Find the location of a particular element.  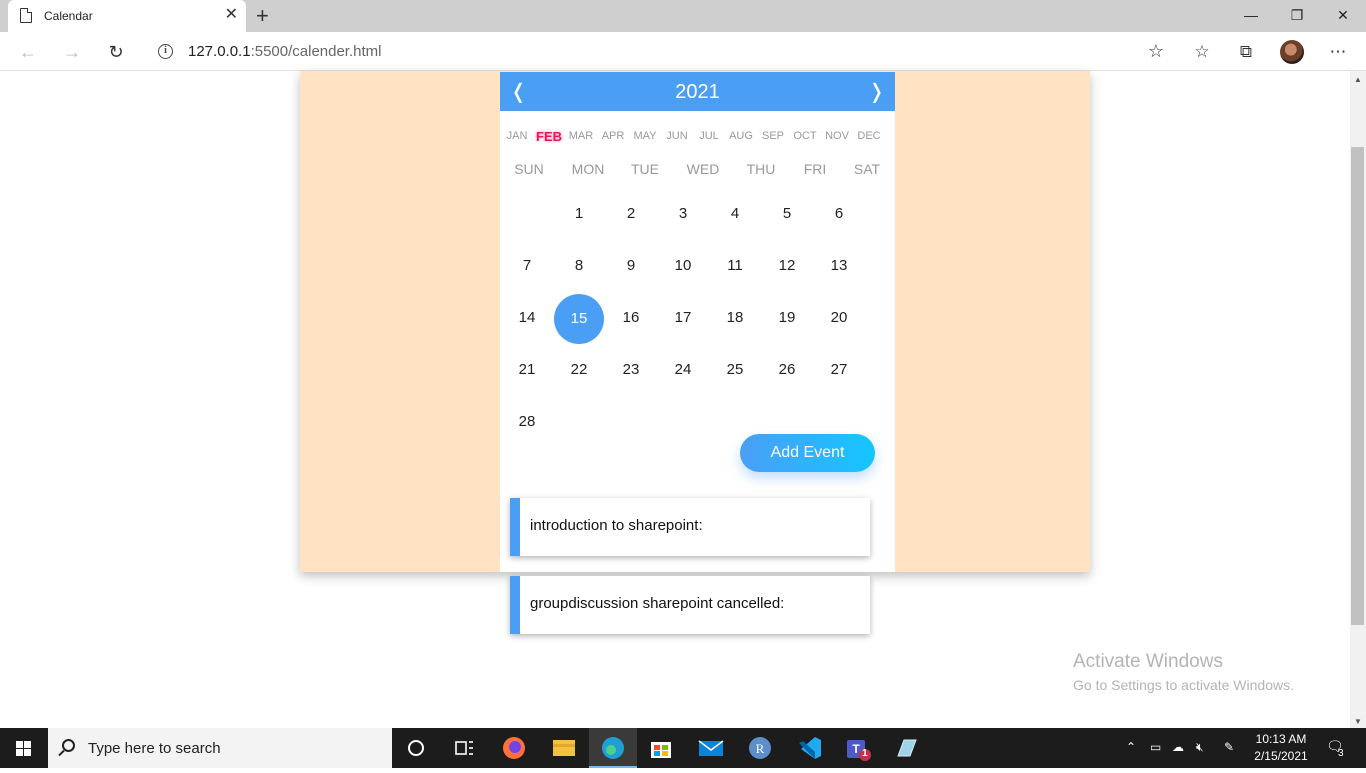

next-year-button: ❭ is located at coordinates (876, 92).